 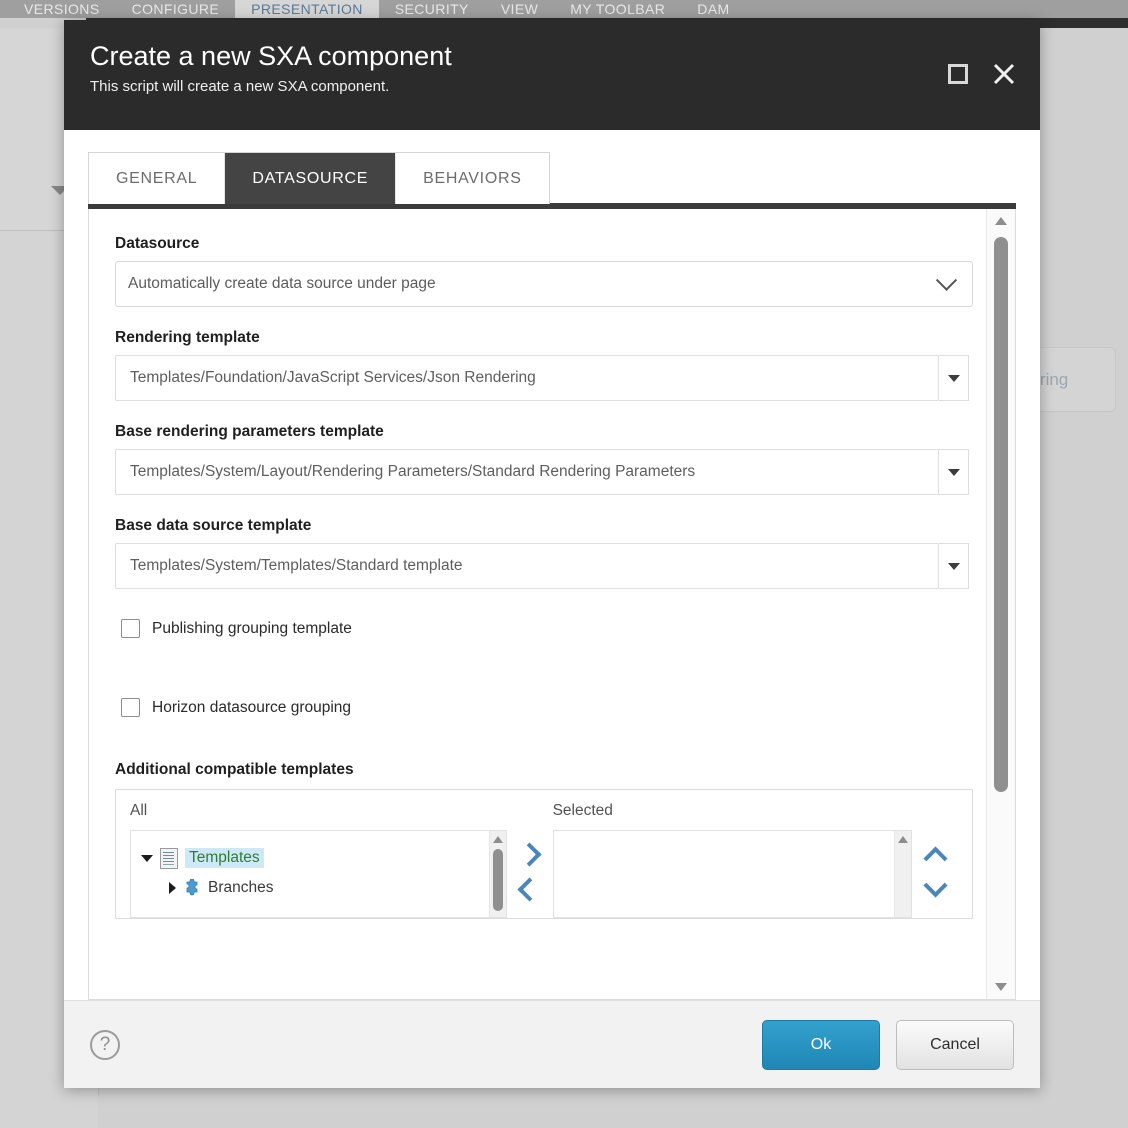 I want to click on ribbon-tab-dam: DAM, so click(x=713, y=9).